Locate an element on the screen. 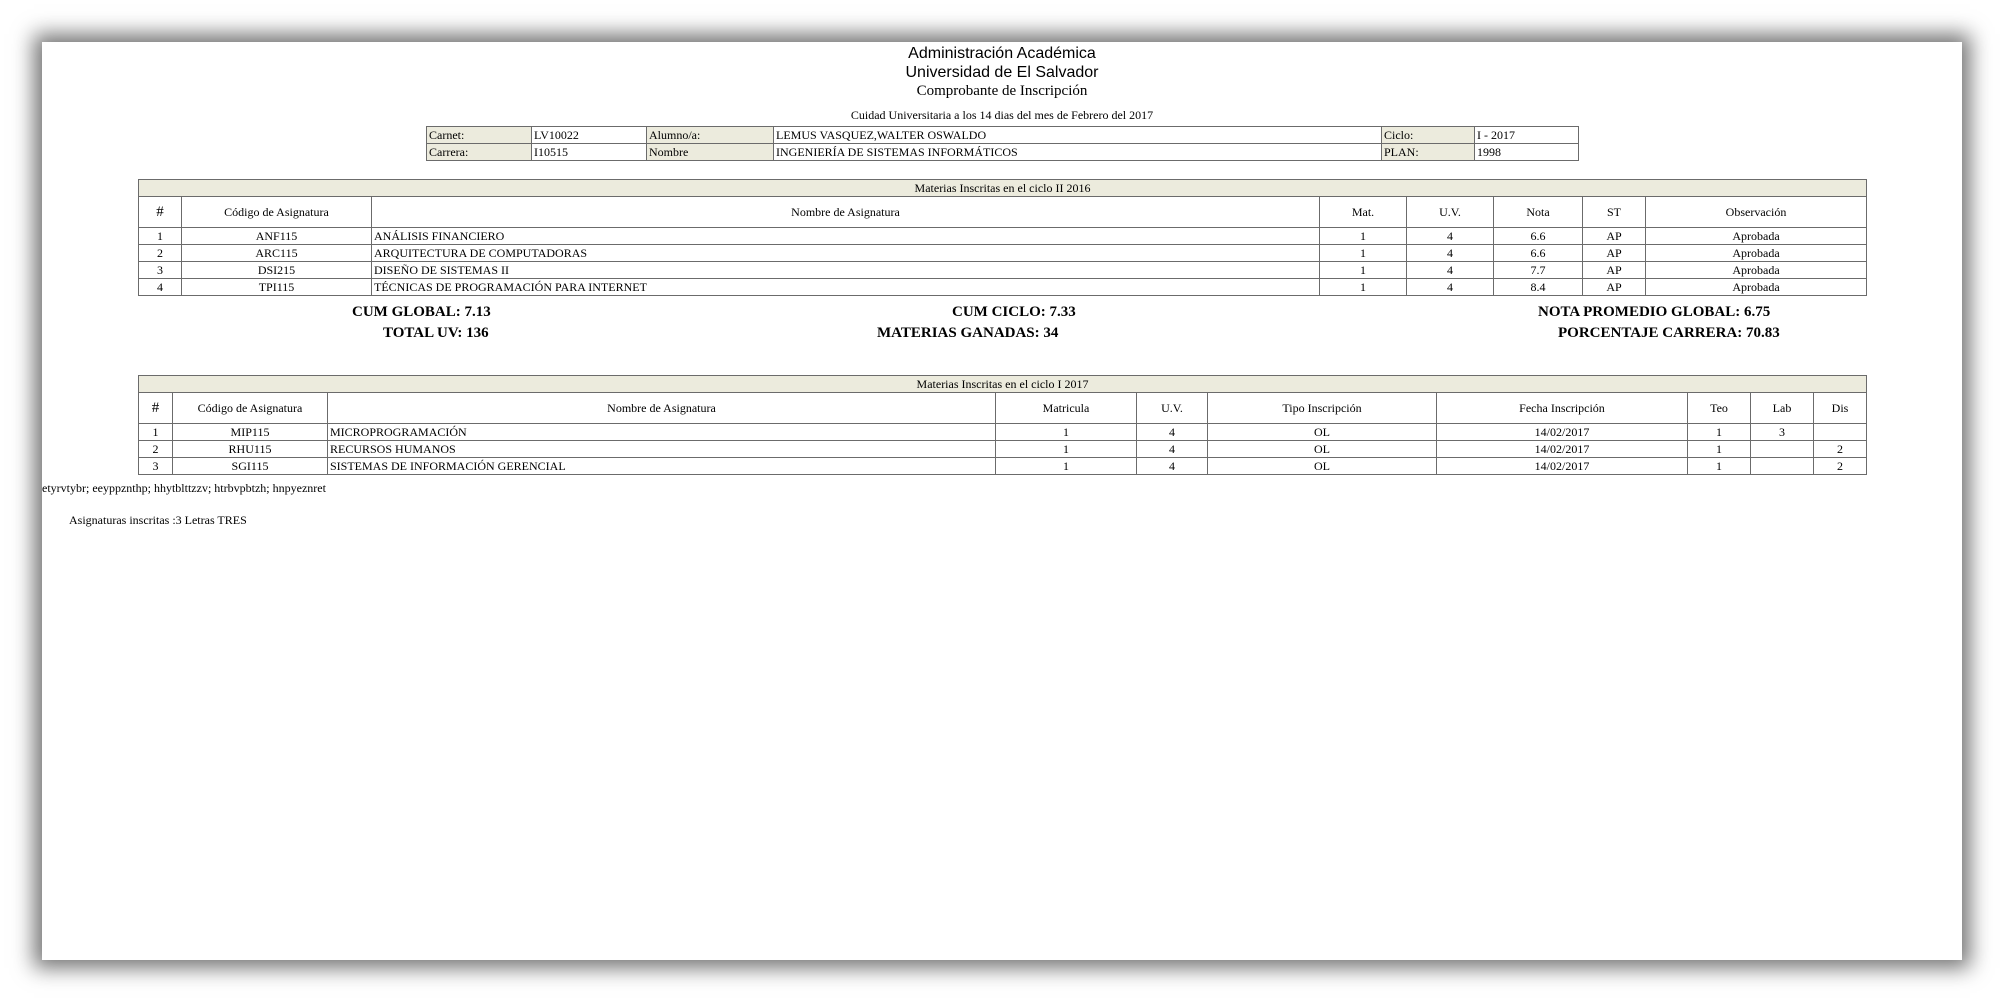 The width and height of the screenshot is (2004, 1002). cell-nota: 6.6 is located at coordinates (1538, 236).